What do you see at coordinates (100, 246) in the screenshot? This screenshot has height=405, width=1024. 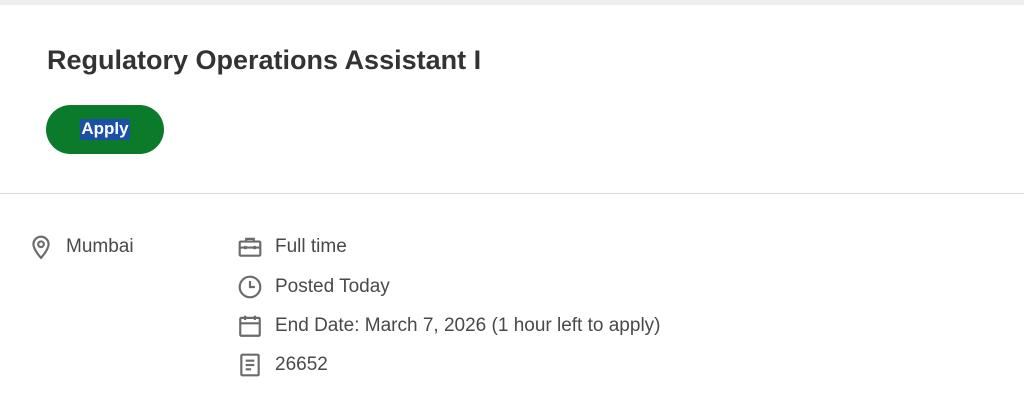 I see `job-location-text: Mumbai` at bounding box center [100, 246].